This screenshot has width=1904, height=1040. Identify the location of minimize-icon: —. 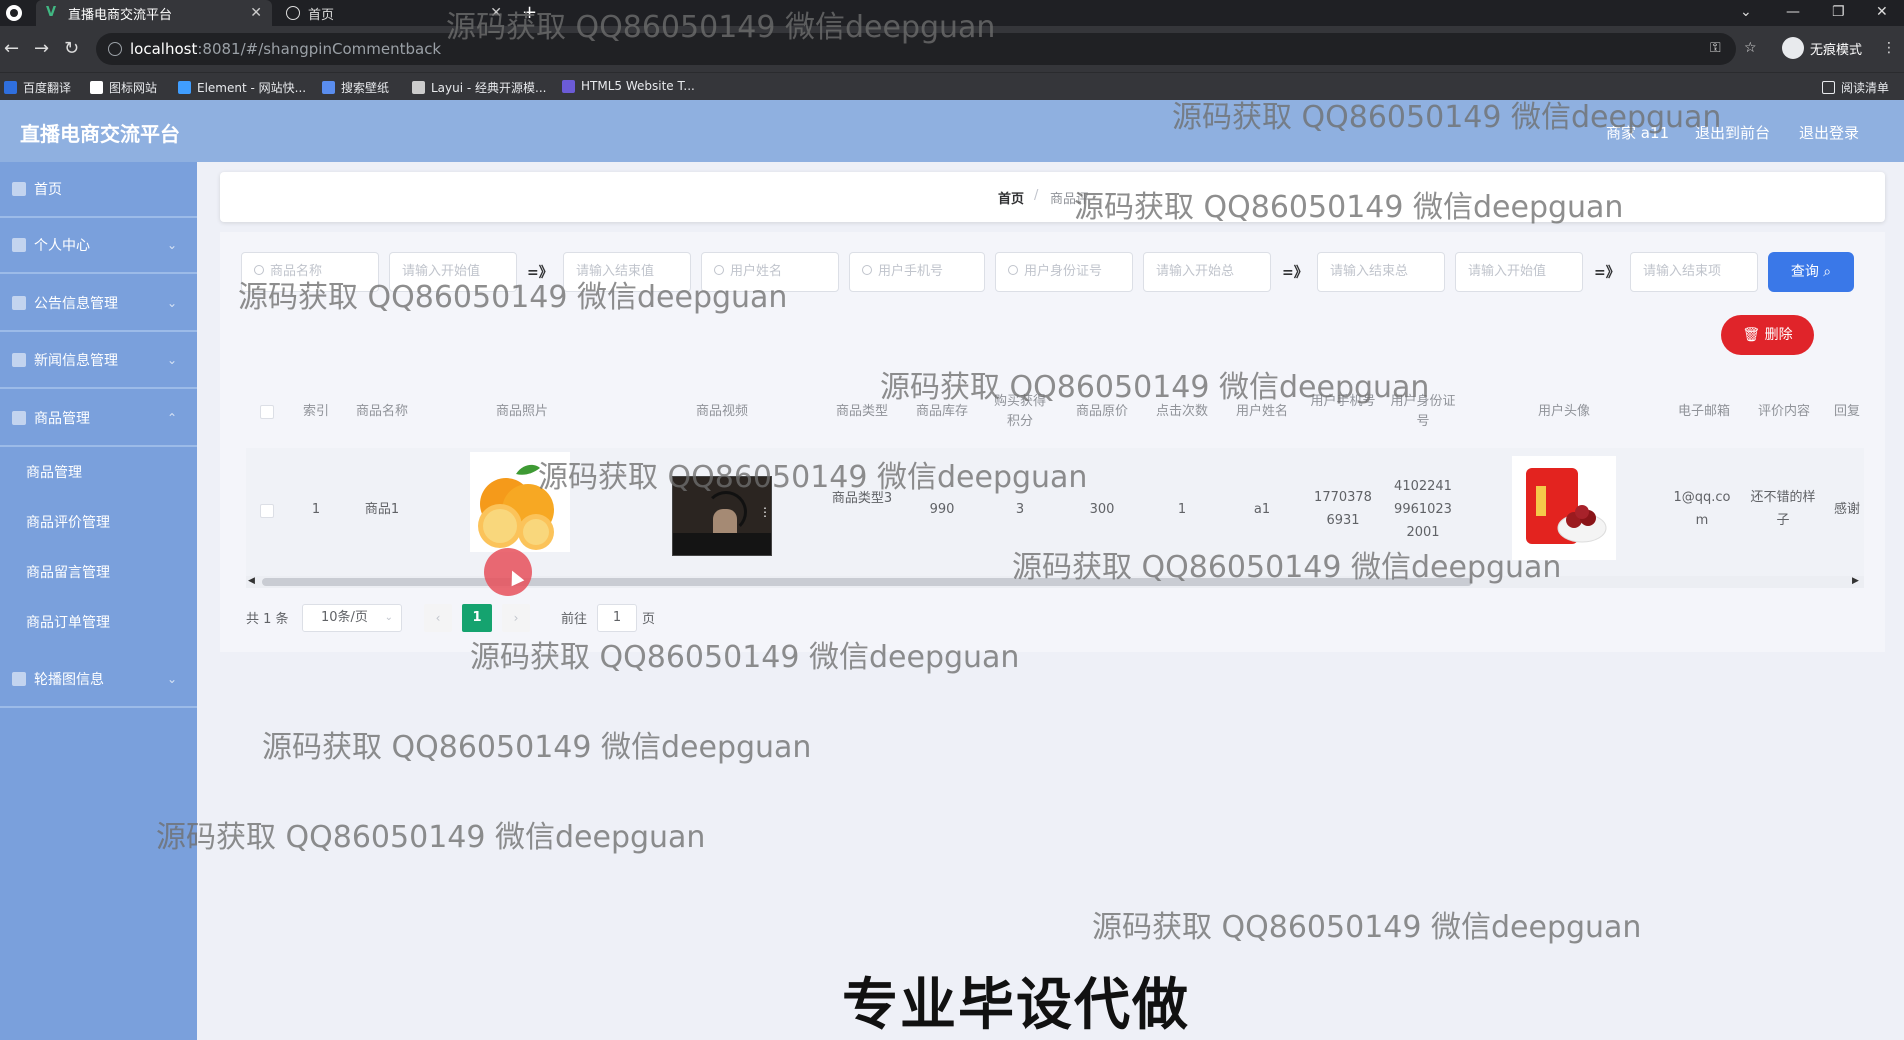
(1793, 12).